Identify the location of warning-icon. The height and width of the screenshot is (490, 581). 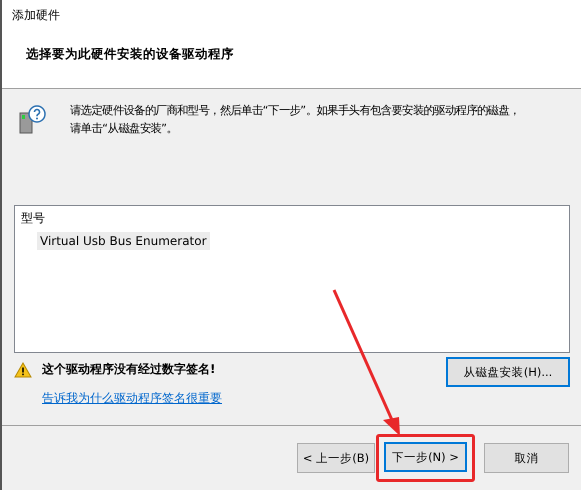
(23, 370).